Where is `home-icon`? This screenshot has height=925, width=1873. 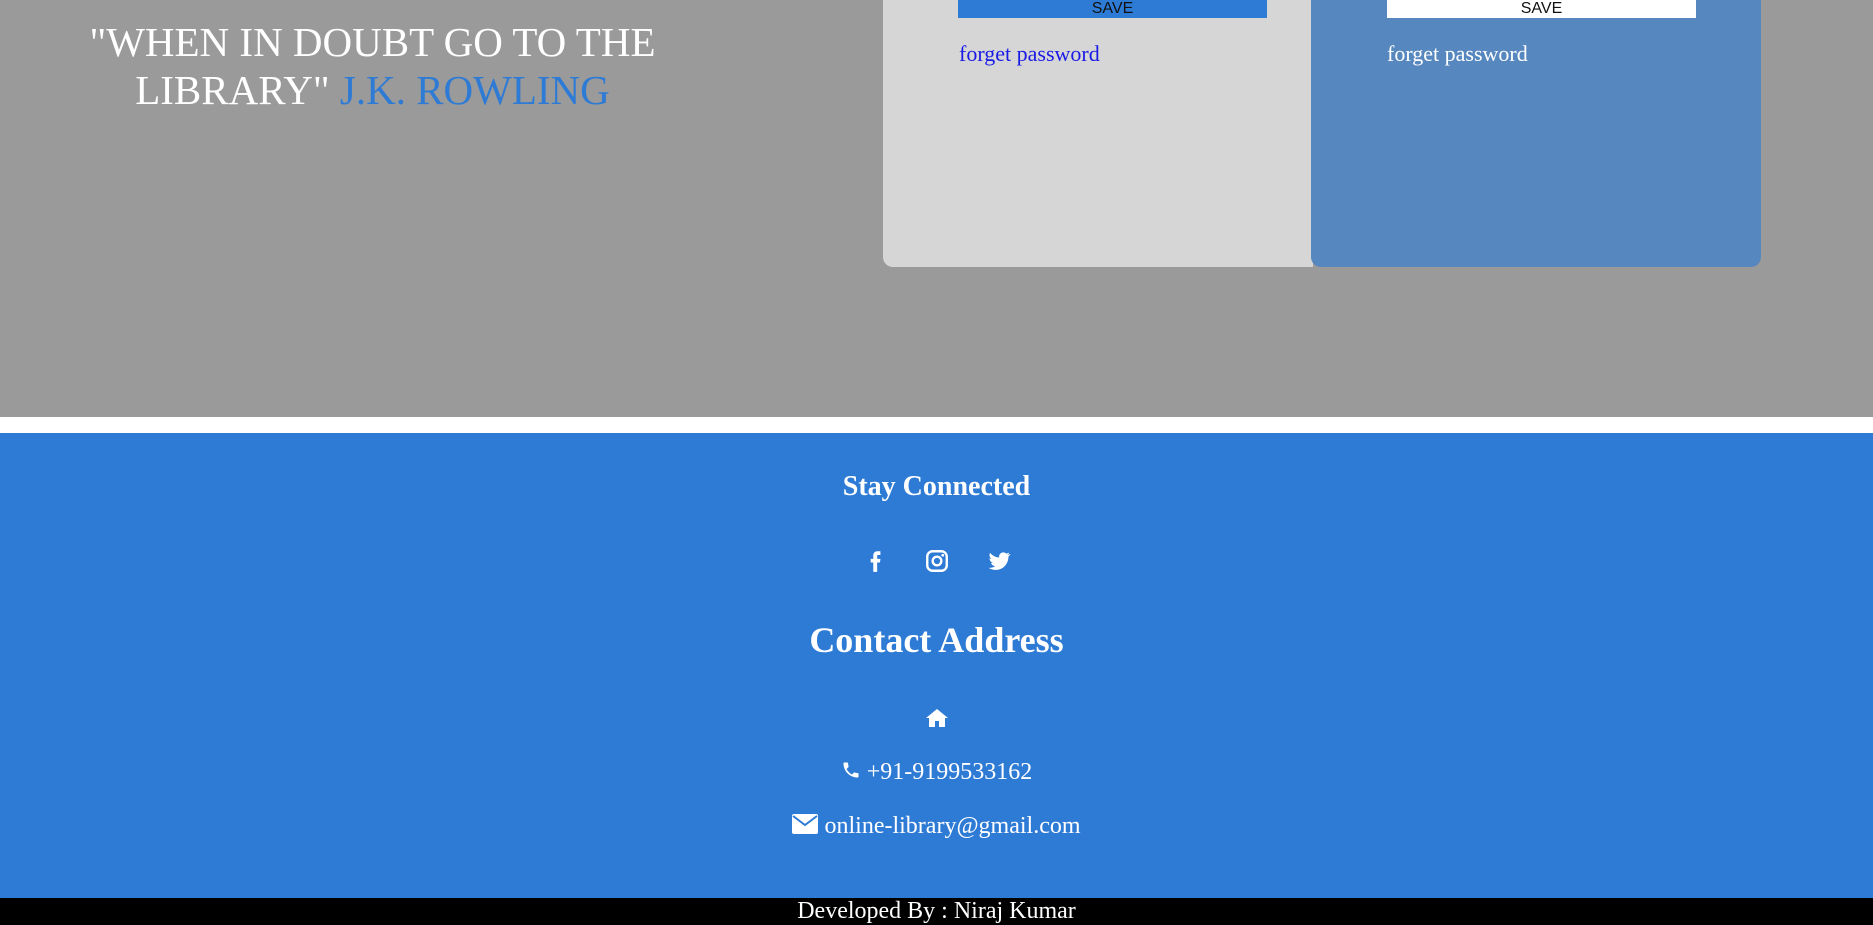 home-icon is located at coordinates (937, 720).